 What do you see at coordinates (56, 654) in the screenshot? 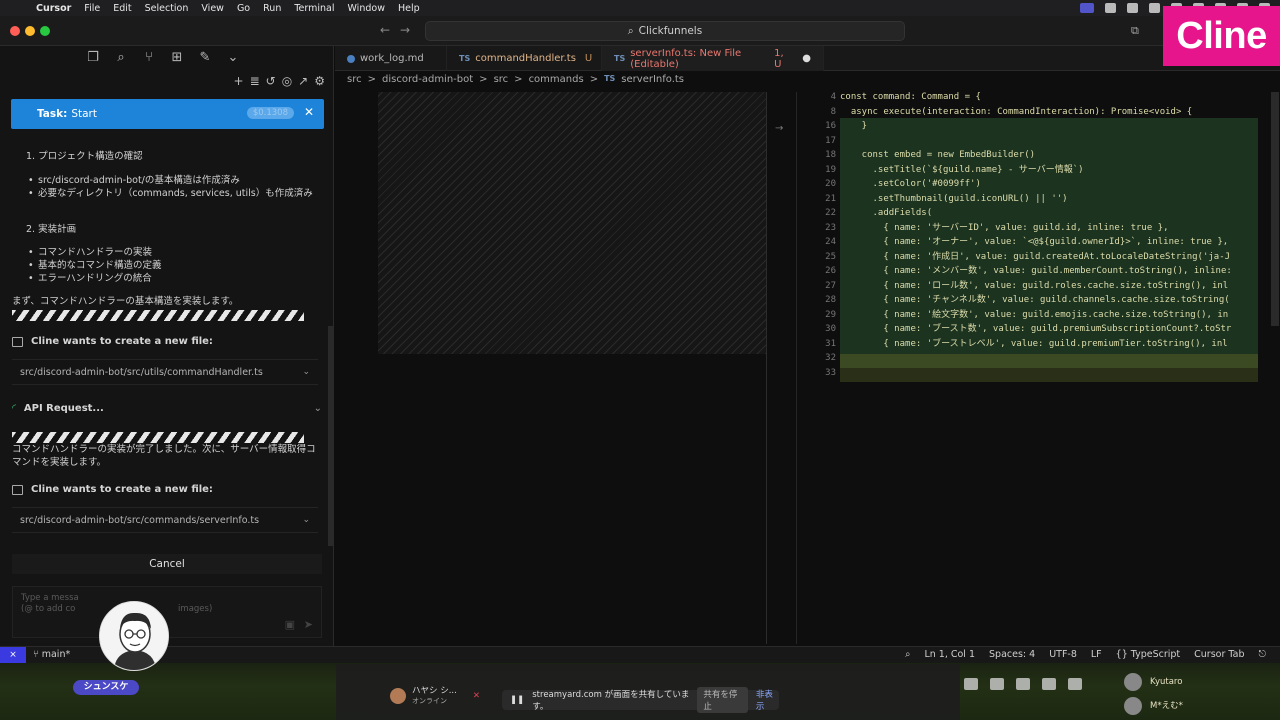
I see `branch-name: main*` at bounding box center [56, 654].